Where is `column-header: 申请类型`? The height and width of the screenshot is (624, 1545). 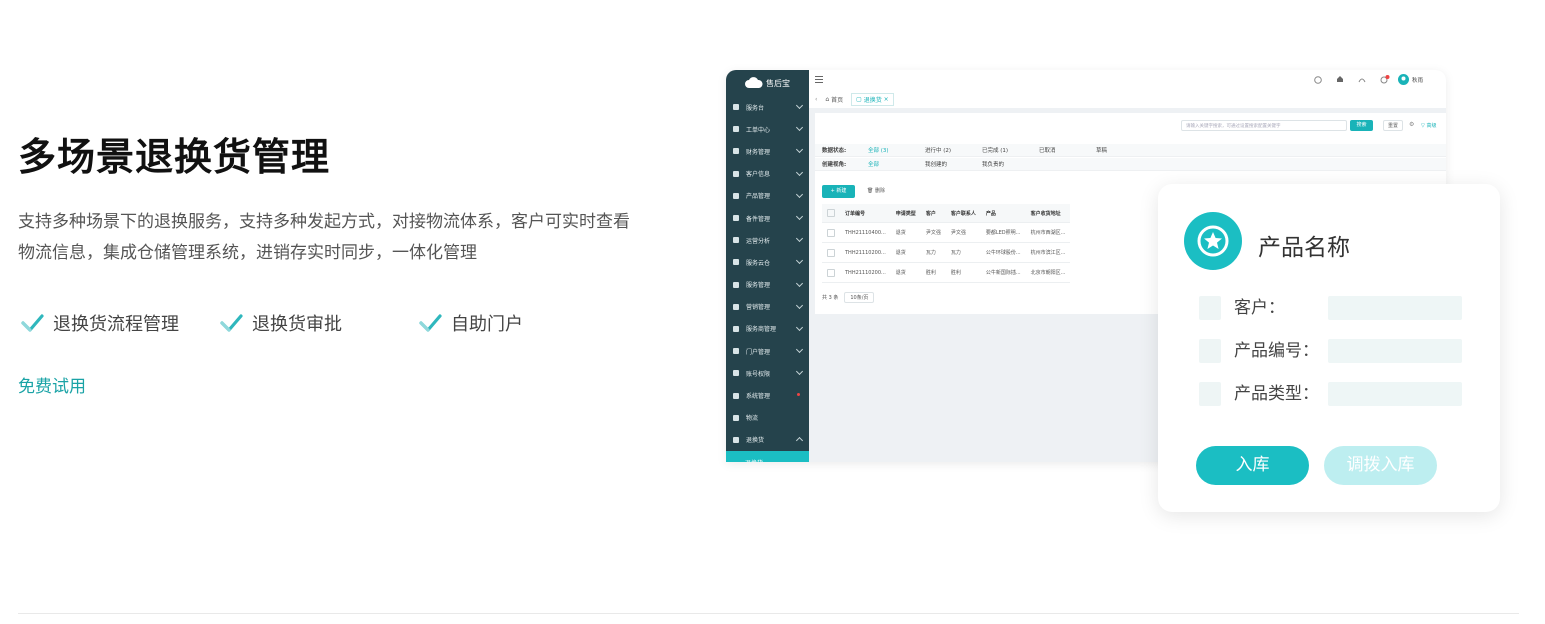
column-header: 申请类型 is located at coordinates (905, 213).